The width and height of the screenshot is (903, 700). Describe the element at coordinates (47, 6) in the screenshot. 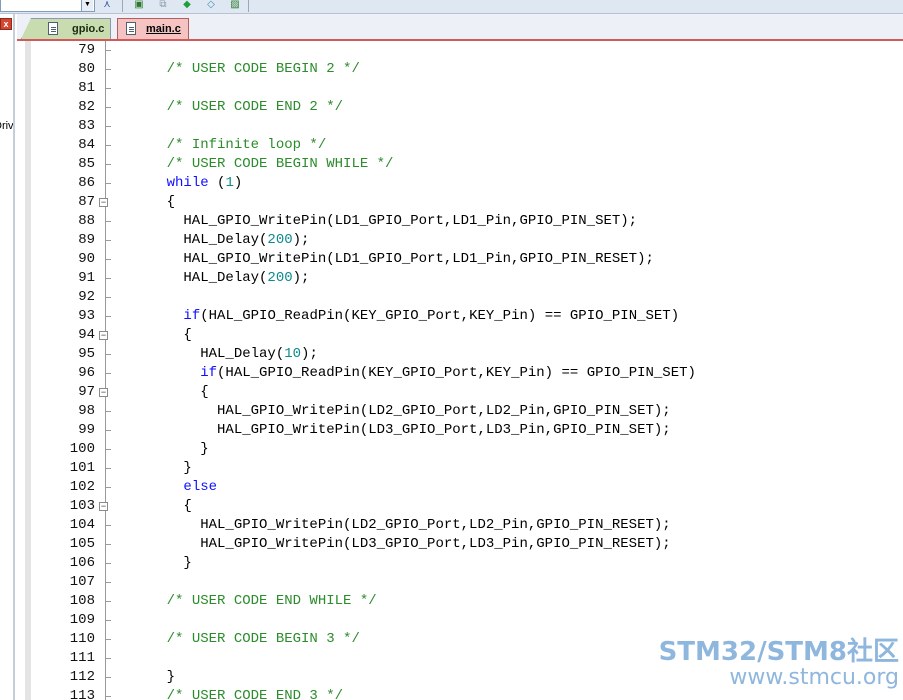

I see `toolbar-dropdown: ▼` at that location.